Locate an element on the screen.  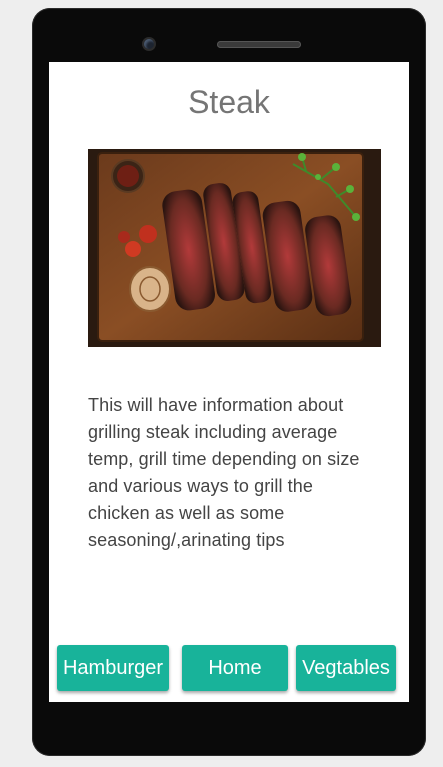
camera-icon is located at coordinates (149, 44).